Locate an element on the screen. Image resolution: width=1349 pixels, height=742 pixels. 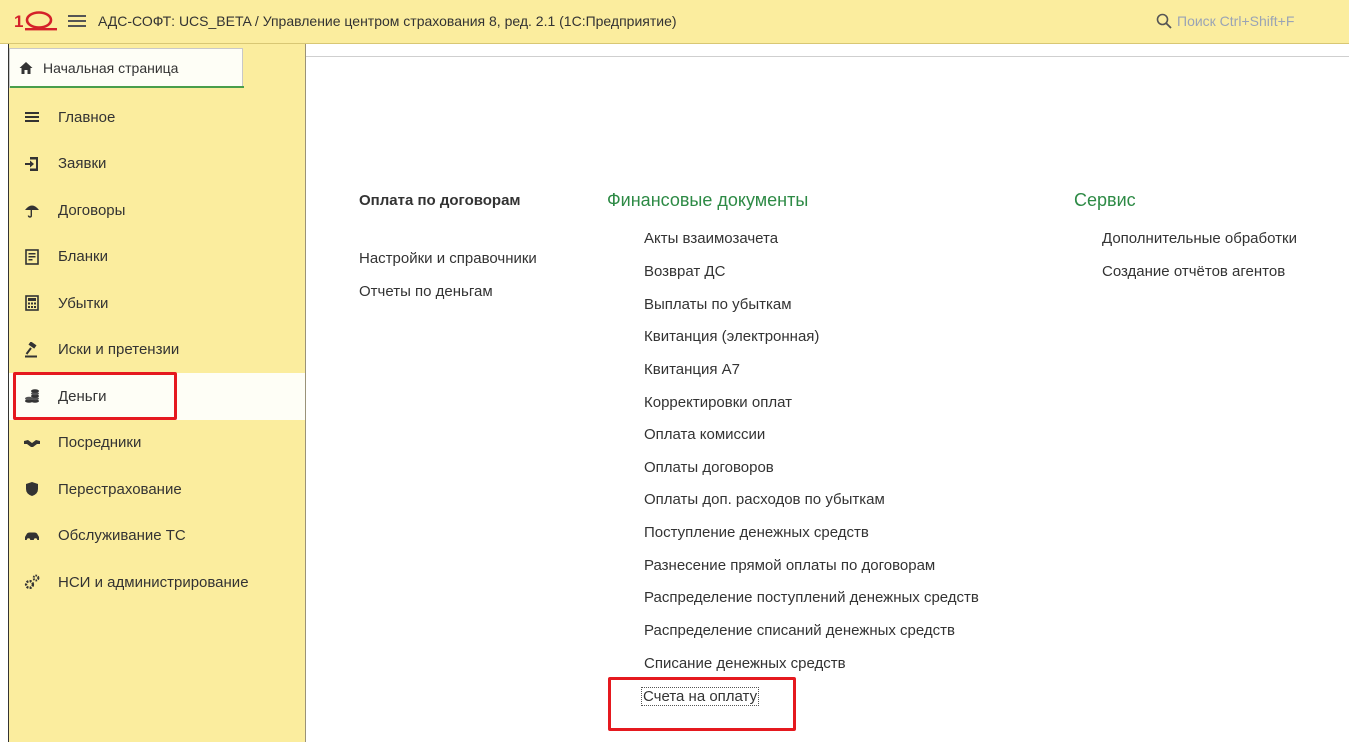
link-cash-writeoff: Списание денежных средств is located at coordinates (745, 663).